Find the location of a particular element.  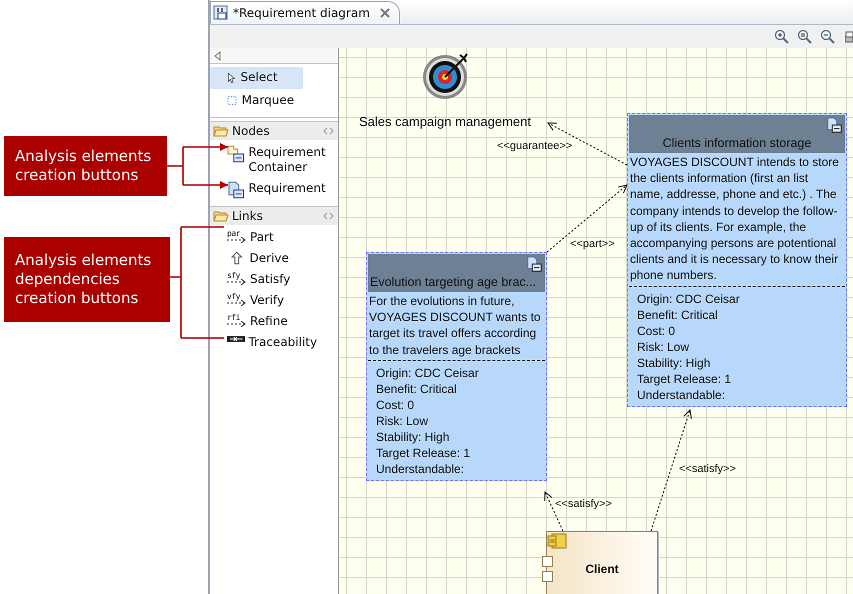

palette-item: Derive is located at coordinates (274, 258).